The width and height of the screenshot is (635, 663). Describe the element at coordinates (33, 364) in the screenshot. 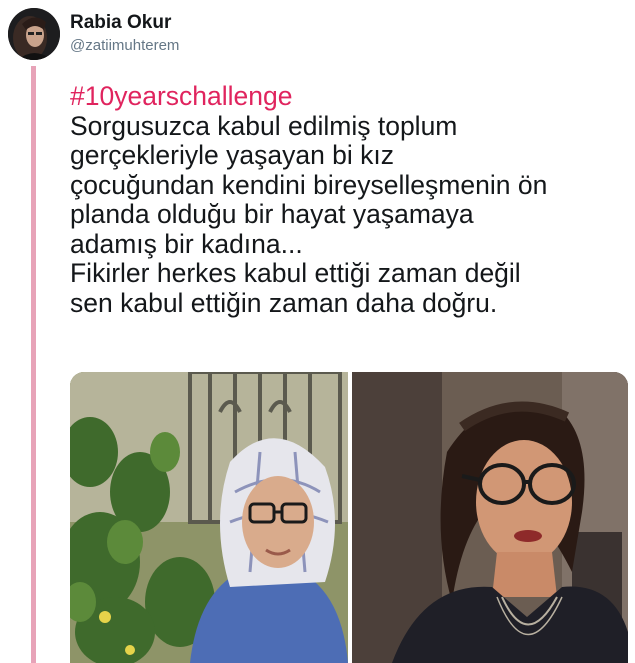

I see `thread-connector-line` at that location.